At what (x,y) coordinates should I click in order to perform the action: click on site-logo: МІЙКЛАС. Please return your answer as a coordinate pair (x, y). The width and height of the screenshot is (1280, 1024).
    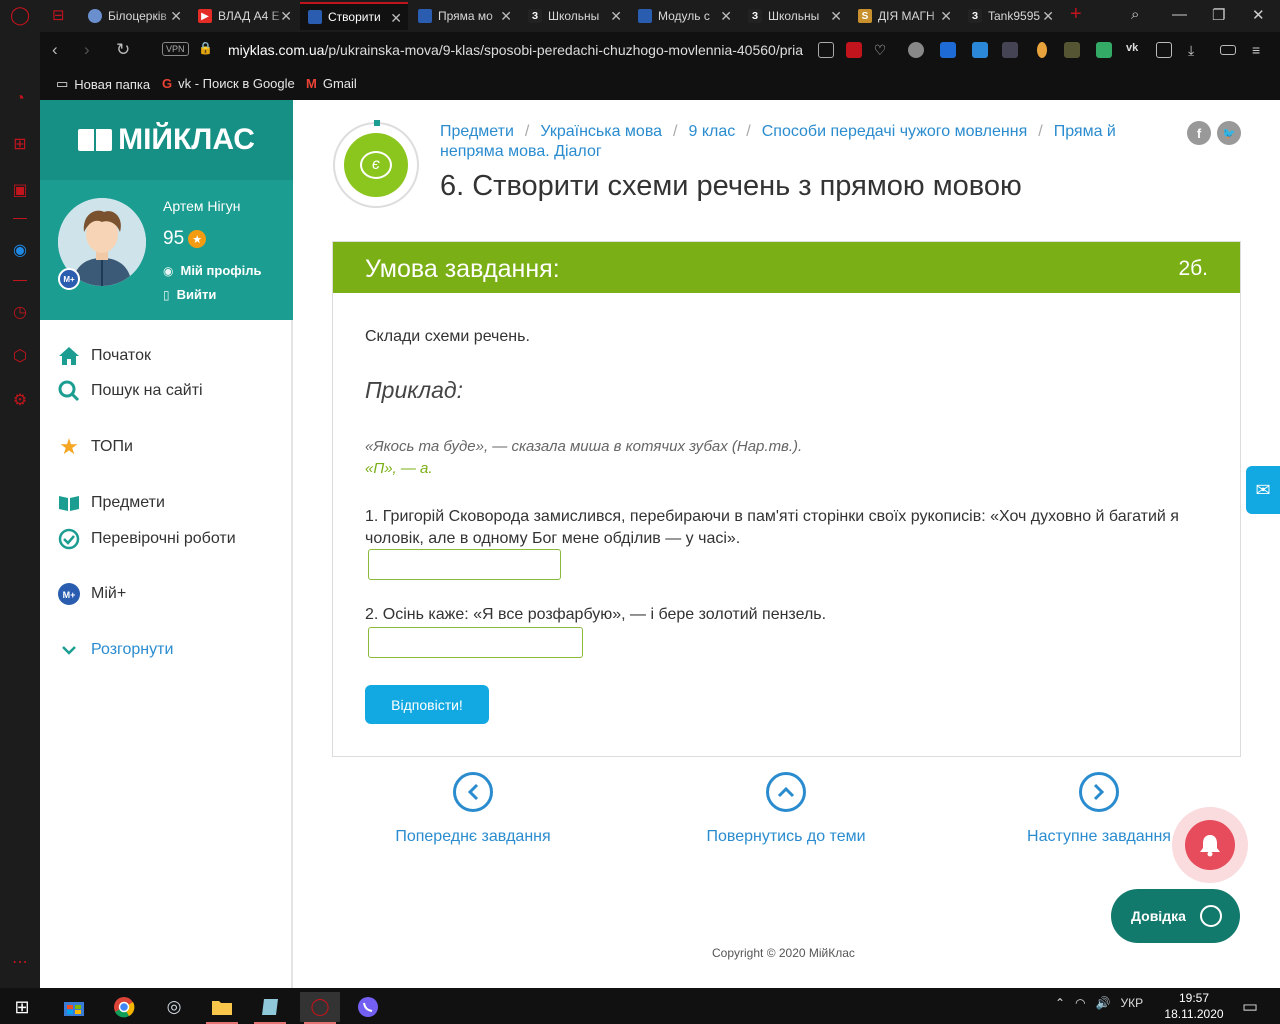
    Looking at the image, I should click on (166, 140).